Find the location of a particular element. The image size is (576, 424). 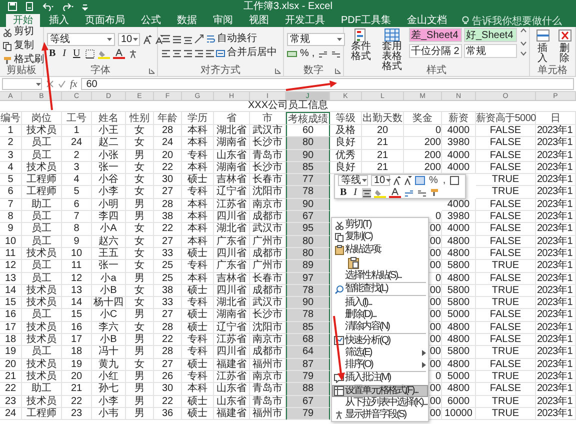

cell-style: 差_Sheet4 is located at coordinates (435, 35).